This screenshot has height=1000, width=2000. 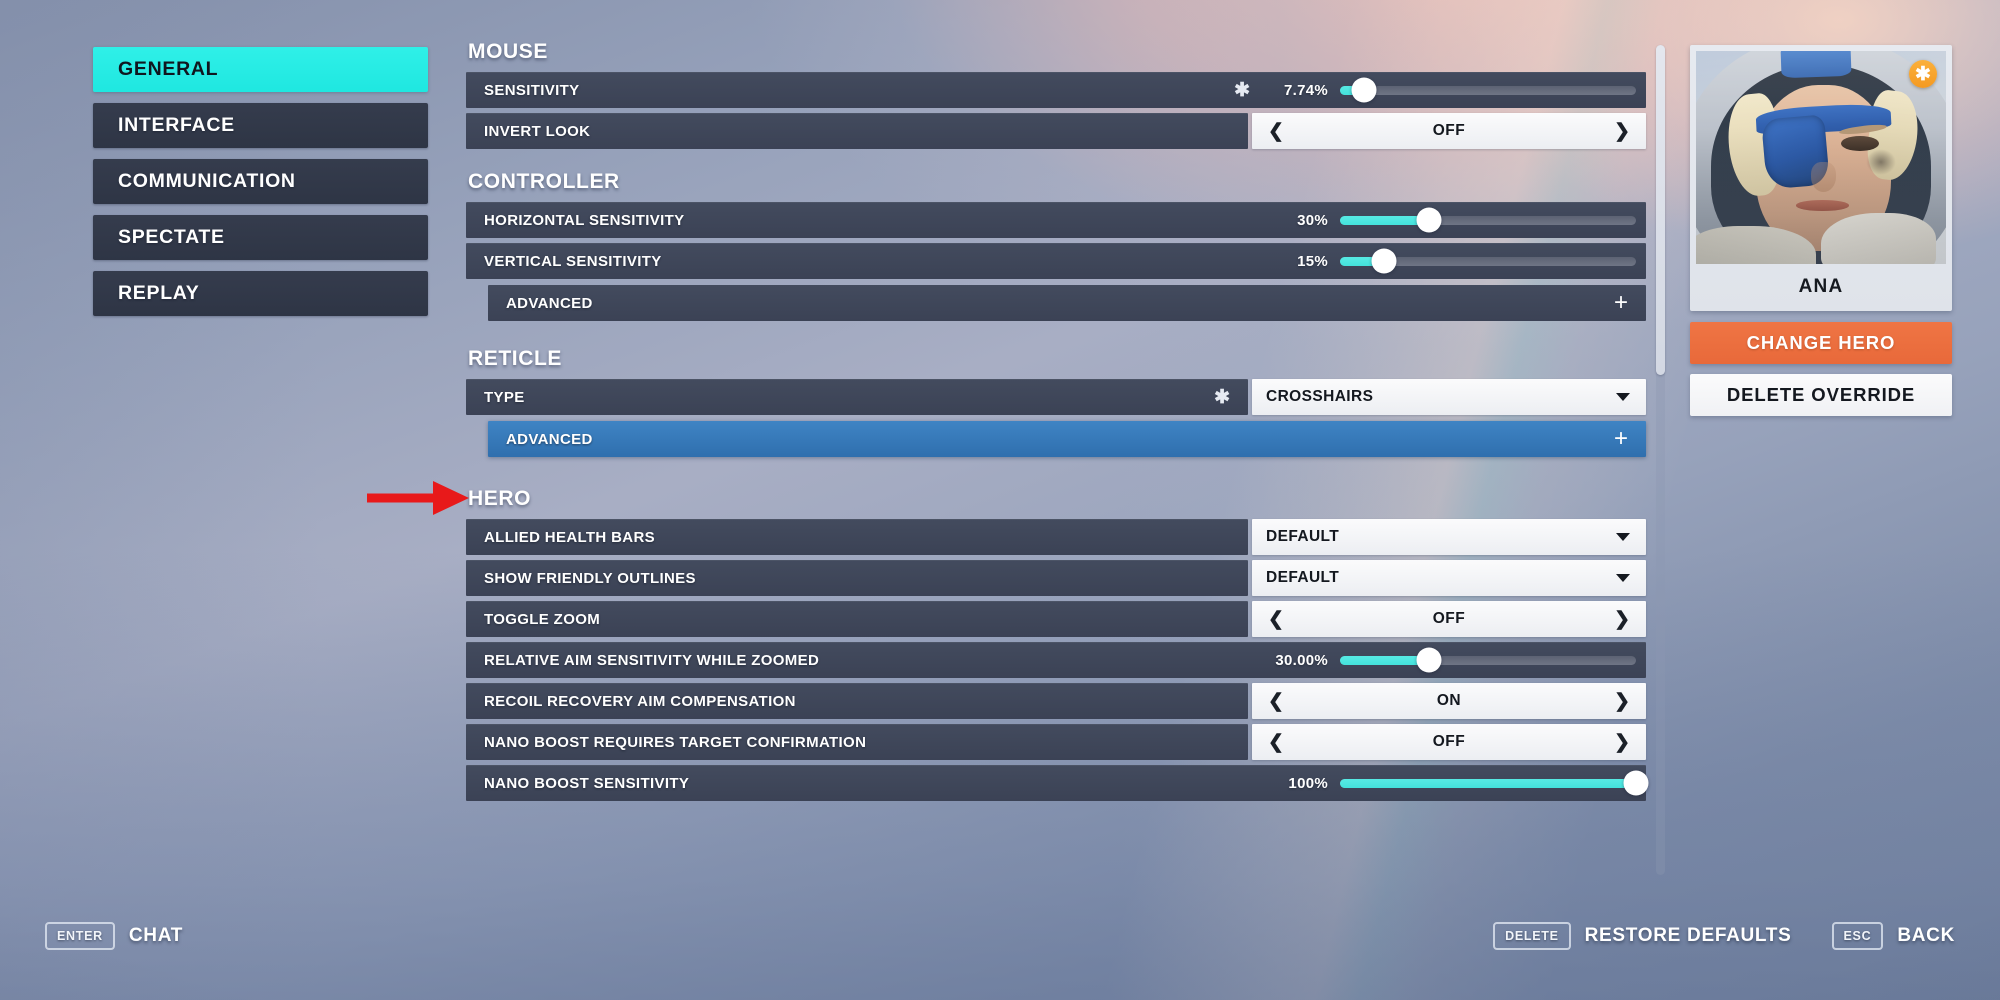 What do you see at coordinates (1067, 439) in the screenshot?
I see `reticle-advanced-expander: ADVANCED +` at bounding box center [1067, 439].